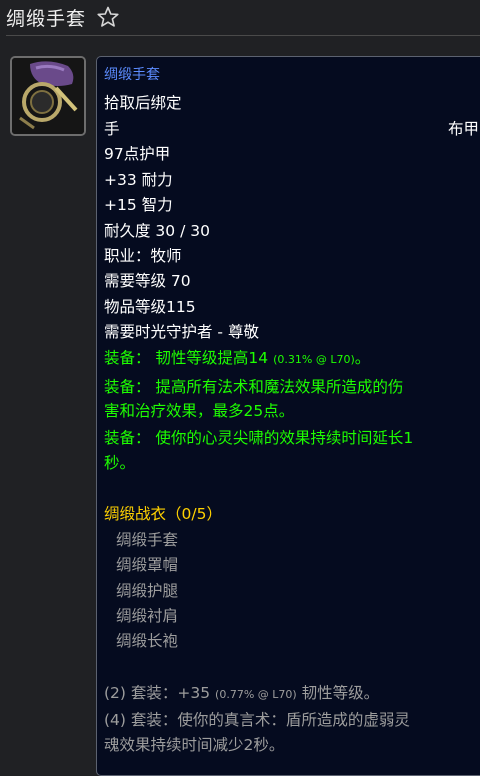  I want to click on set-bonus-2: (2) 套装：+35 (0.77% @ L70) 韧性等级。, so click(241, 694).